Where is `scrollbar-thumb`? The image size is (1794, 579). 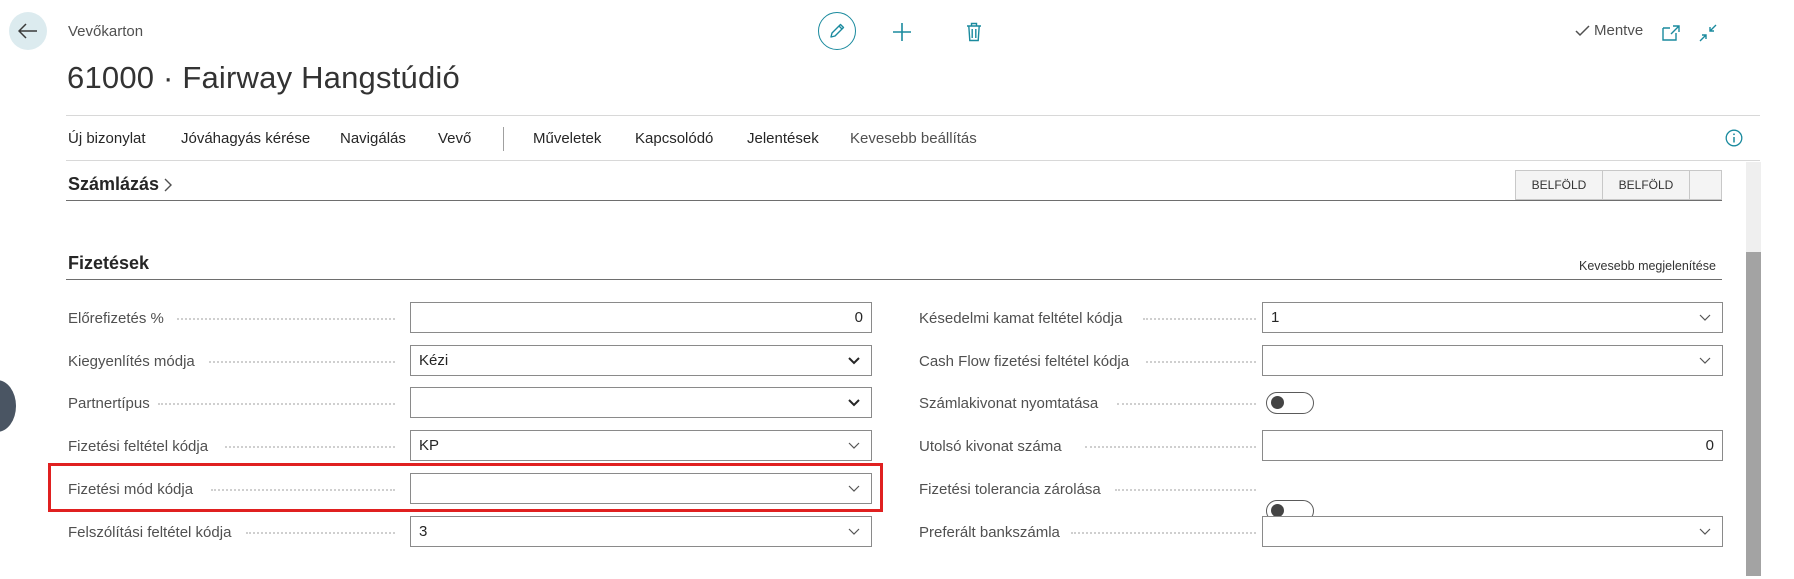
scrollbar-thumb is located at coordinates (1753, 414).